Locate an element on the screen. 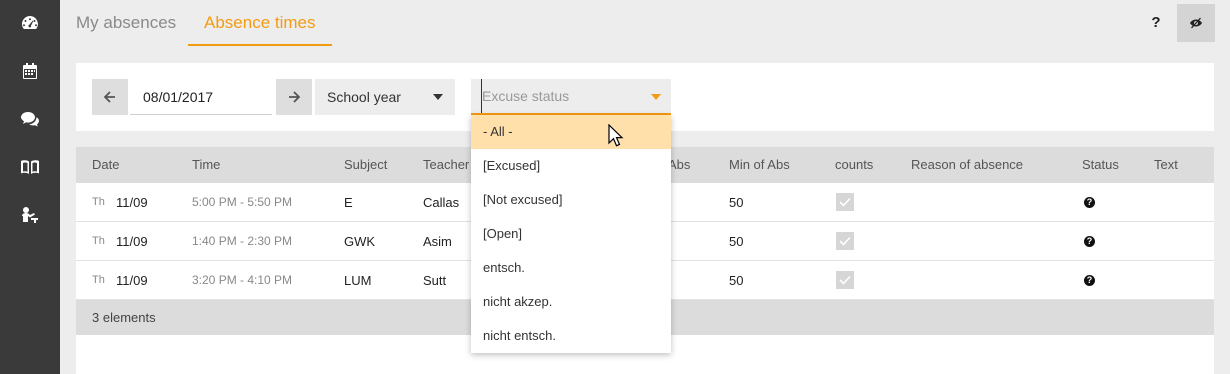 The width and height of the screenshot is (1230, 374). eye-slash-icon is located at coordinates (1196, 23).